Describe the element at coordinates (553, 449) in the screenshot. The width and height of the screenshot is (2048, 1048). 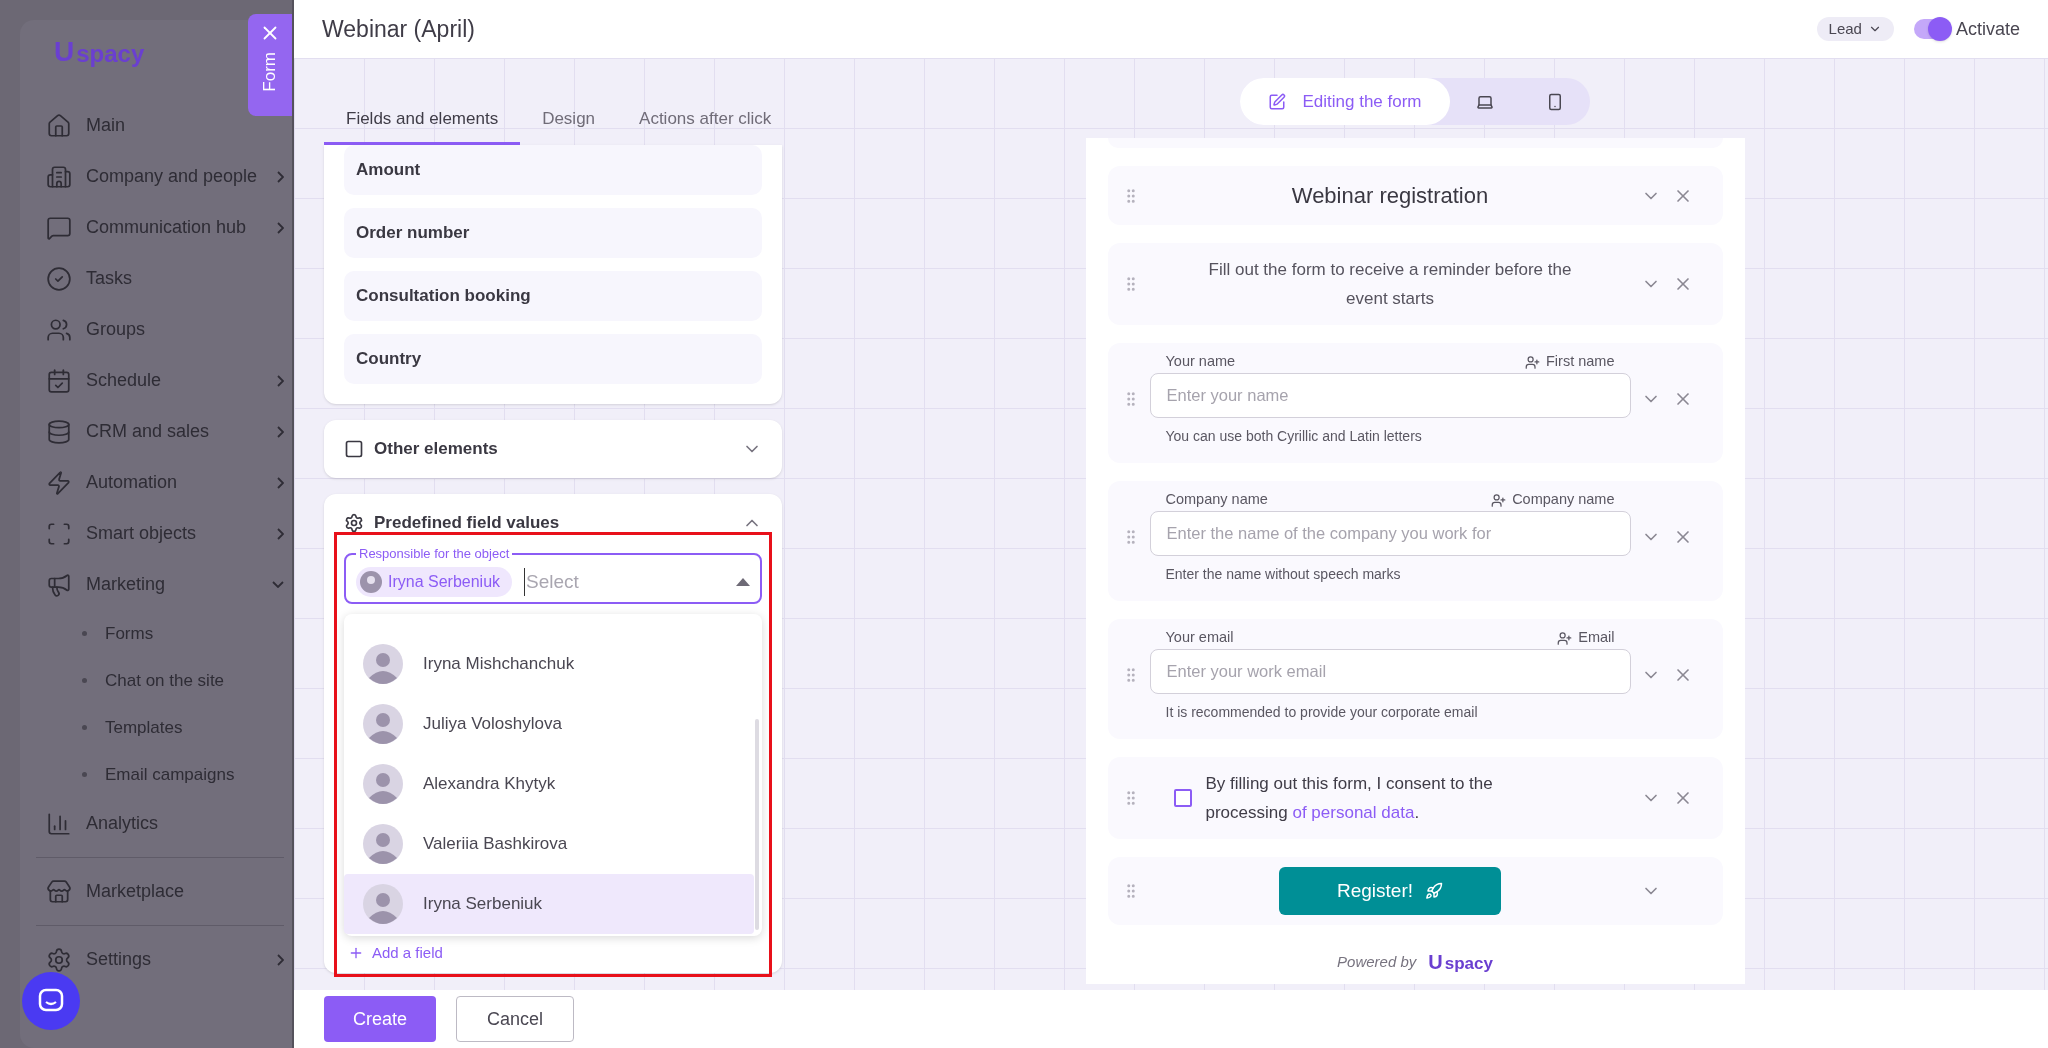
I see `section-header: Other elements` at that location.